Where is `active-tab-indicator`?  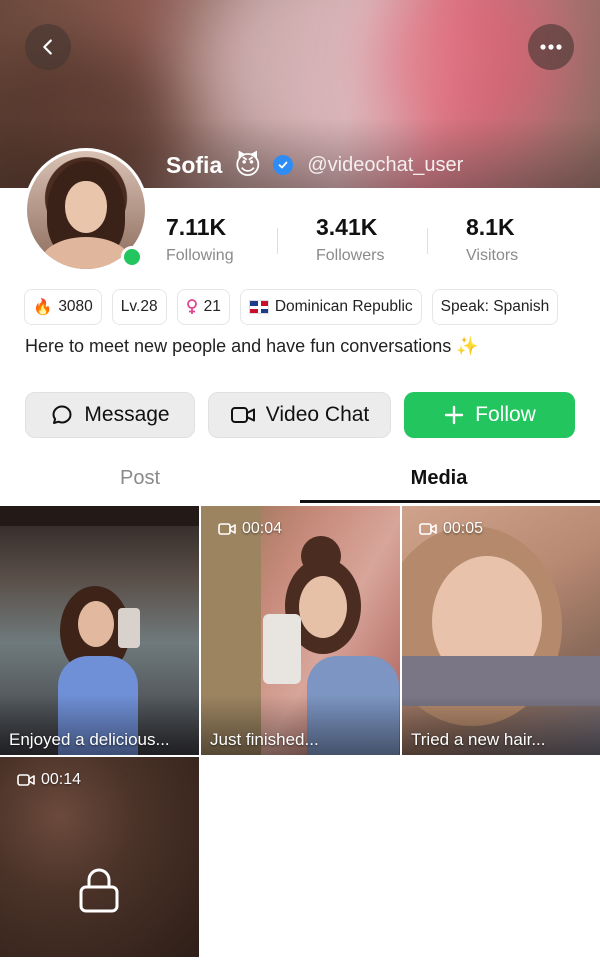 active-tab-indicator is located at coordinates (450, 501).